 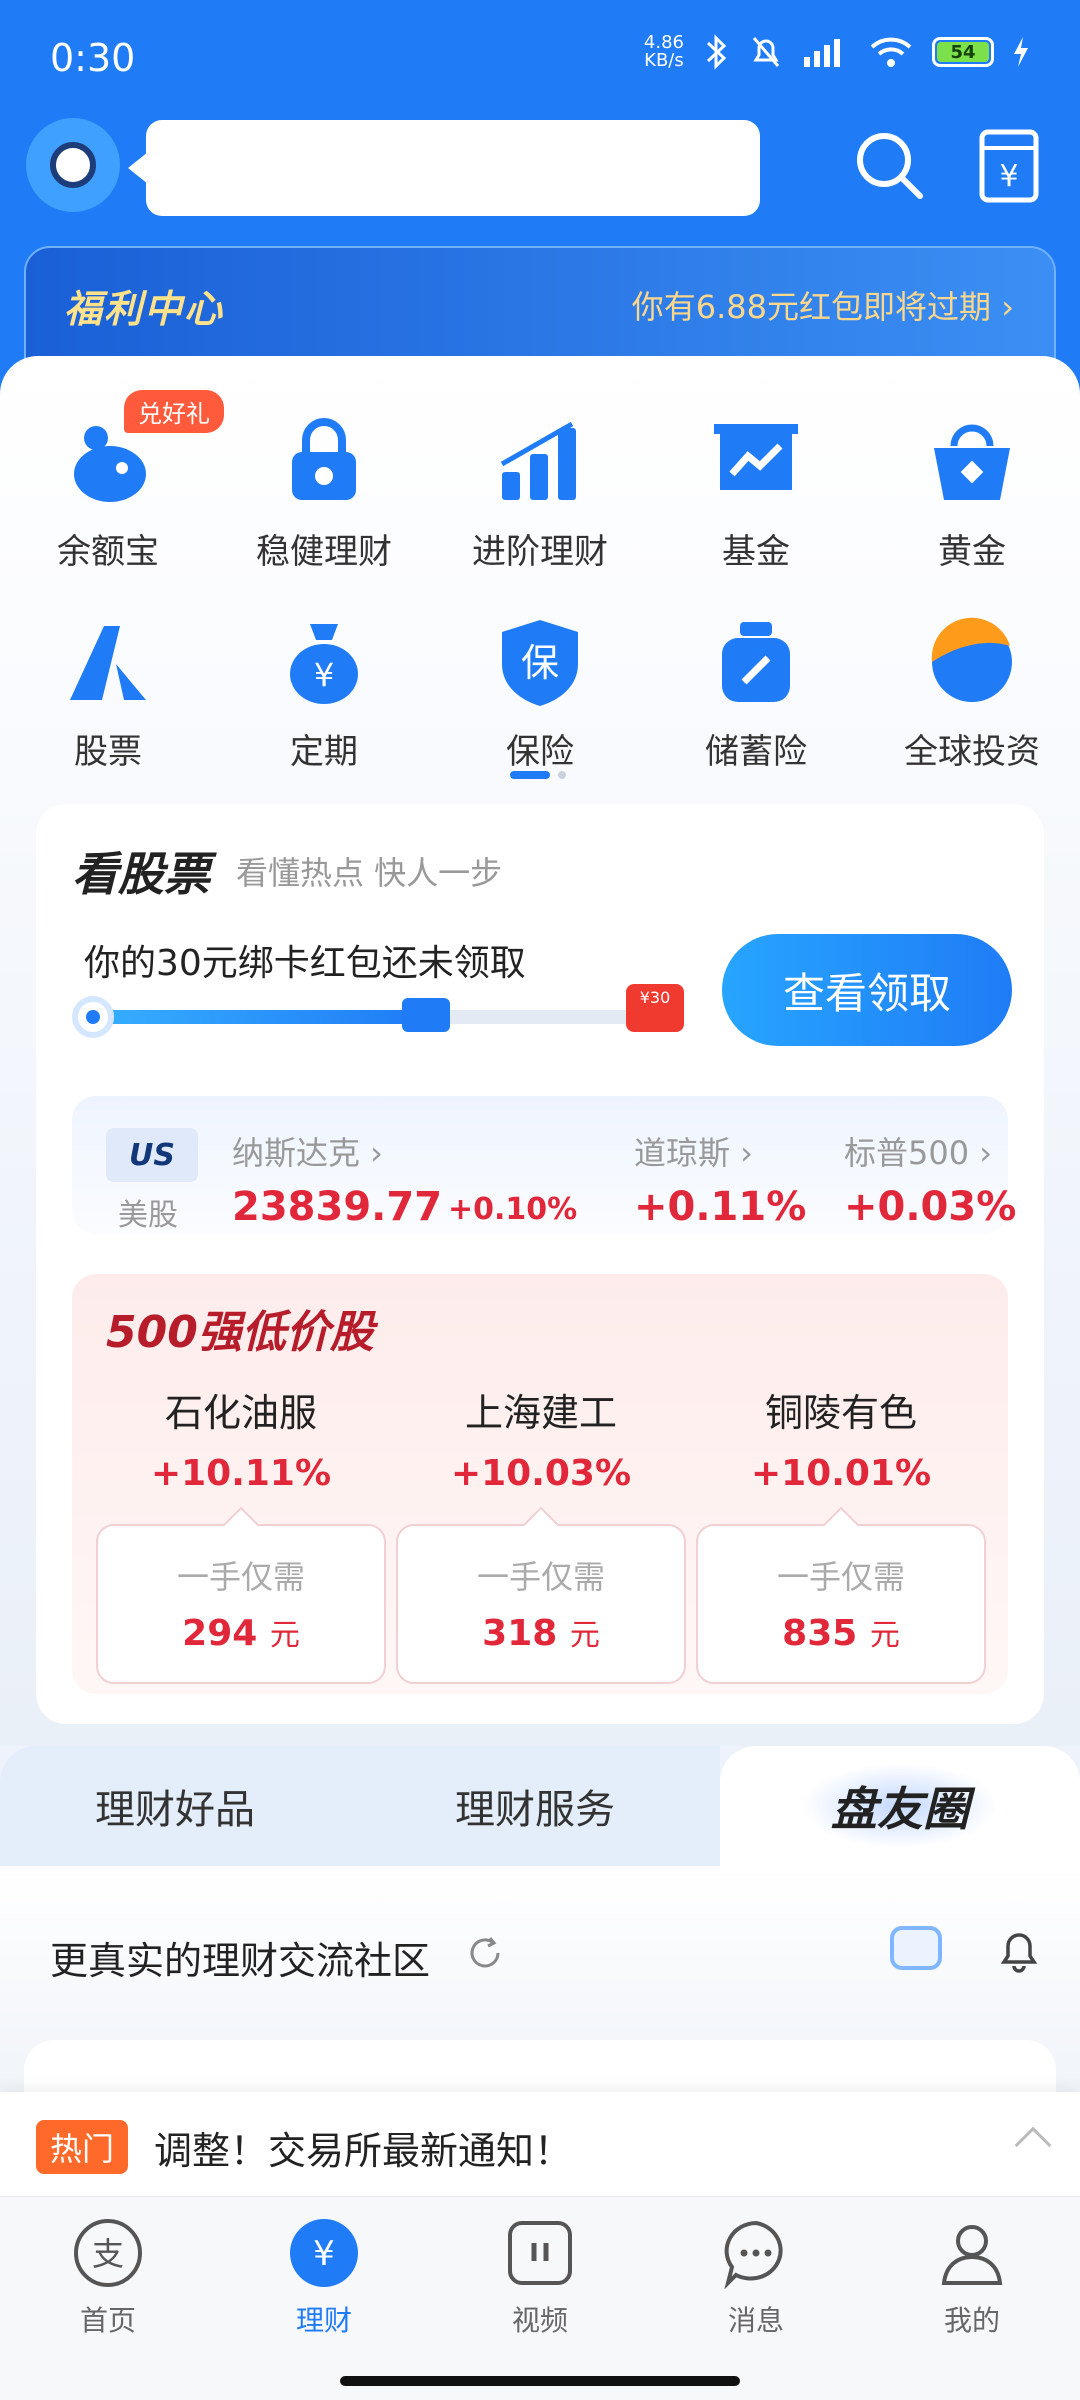 I want to click on mascot-eye, so click(x=73, y=165).